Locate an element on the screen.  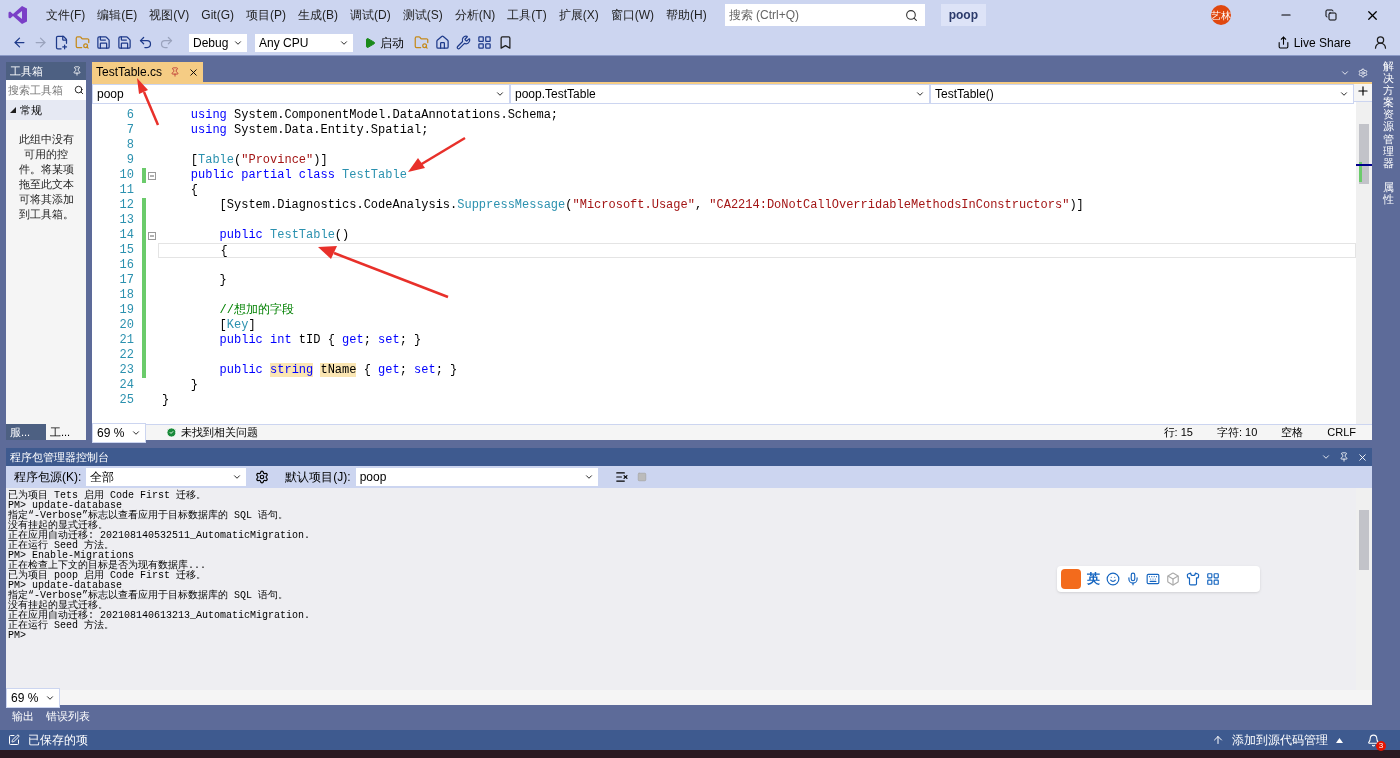
line-number: 8 is located at coordinates (130, 145).